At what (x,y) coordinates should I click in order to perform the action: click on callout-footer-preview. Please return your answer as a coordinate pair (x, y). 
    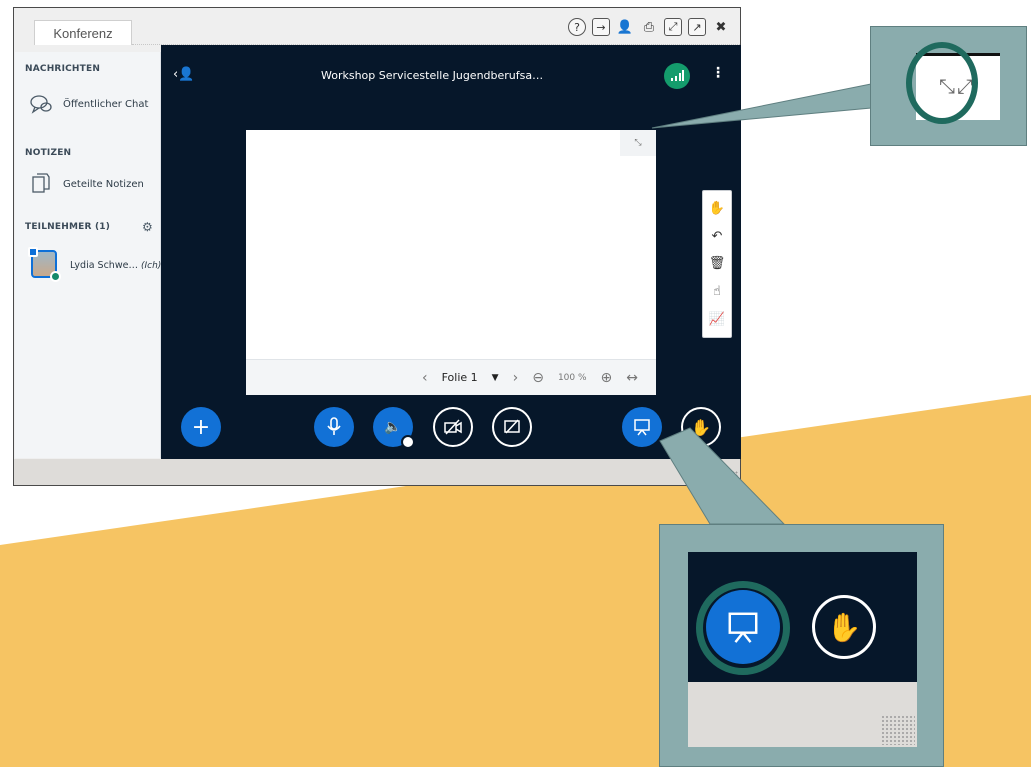
    Looking at the image, I should click on (802, 714).